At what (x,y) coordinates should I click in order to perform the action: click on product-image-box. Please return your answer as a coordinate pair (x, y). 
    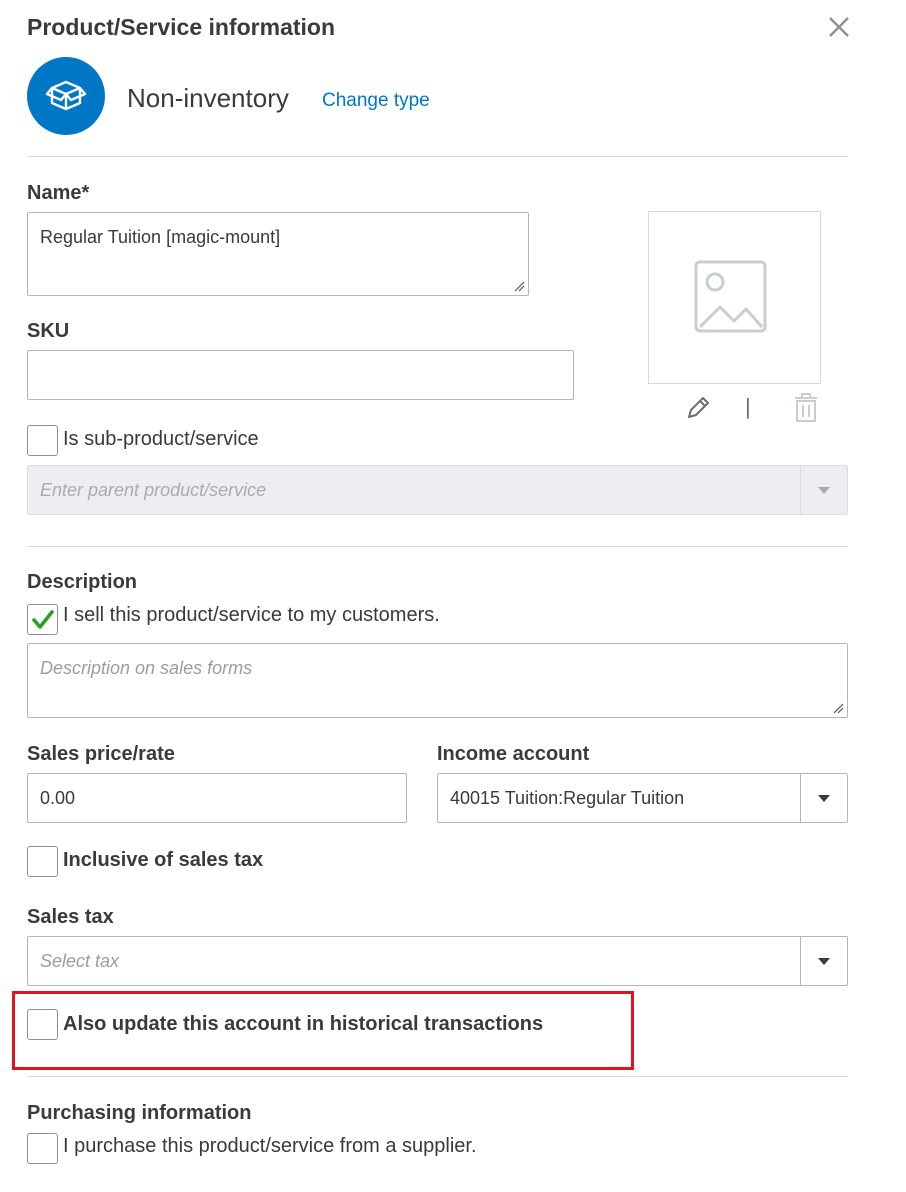
    Looking at the image, I should click on (734, 297).